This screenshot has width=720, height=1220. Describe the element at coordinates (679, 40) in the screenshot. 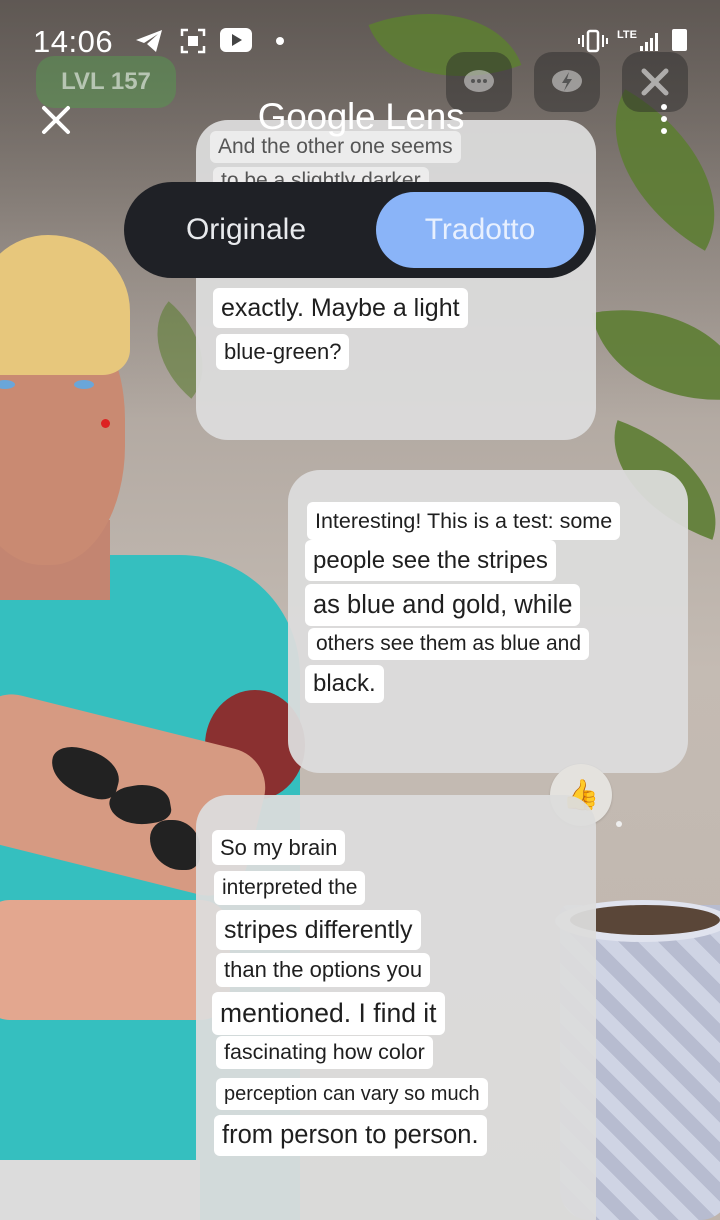

I see `battery-icon` at that location.